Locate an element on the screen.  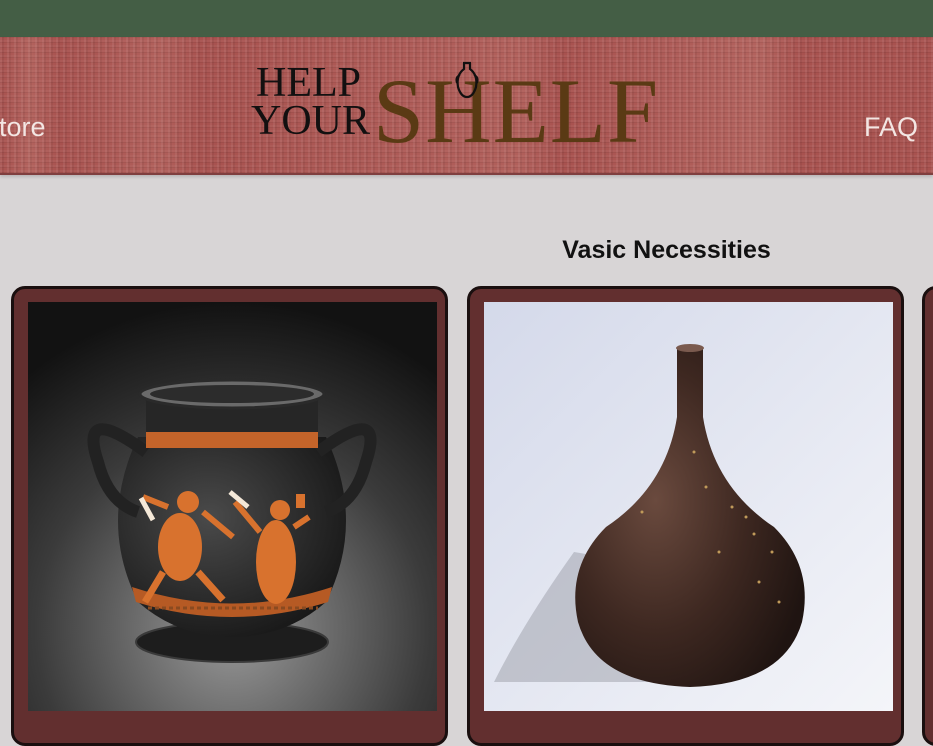
top-bar is located at coordinates (466, 18).